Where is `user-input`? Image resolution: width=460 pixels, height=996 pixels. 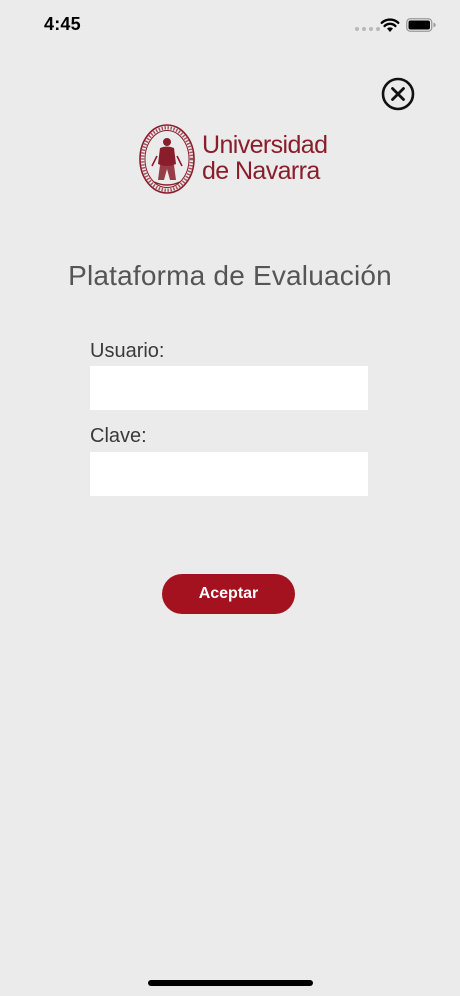 user-input is located at coordinates (229, 388).